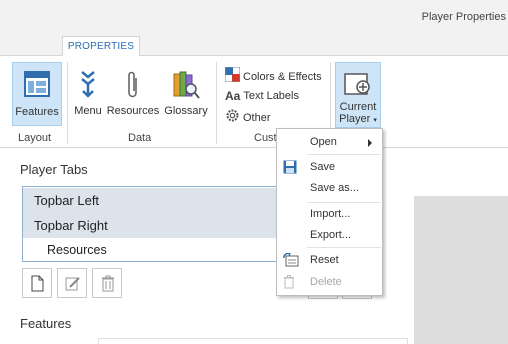 The image size is (508, 344). Describe the element at coordinates (326, 282) in the screenshot. I see `menu-item-label: Delete` at that location.